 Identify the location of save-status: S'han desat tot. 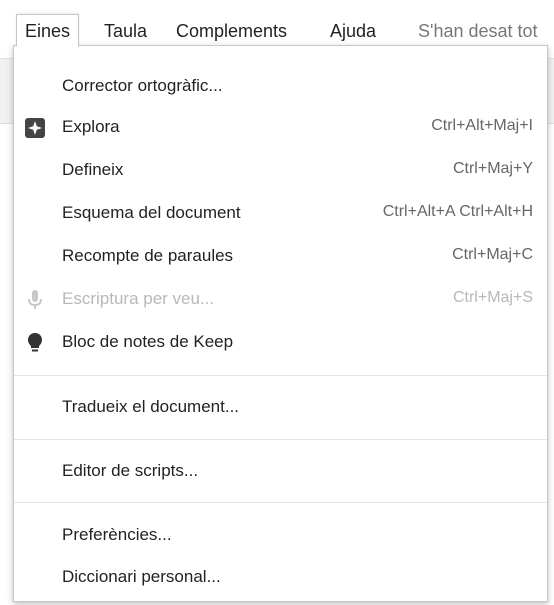
(478, 31).